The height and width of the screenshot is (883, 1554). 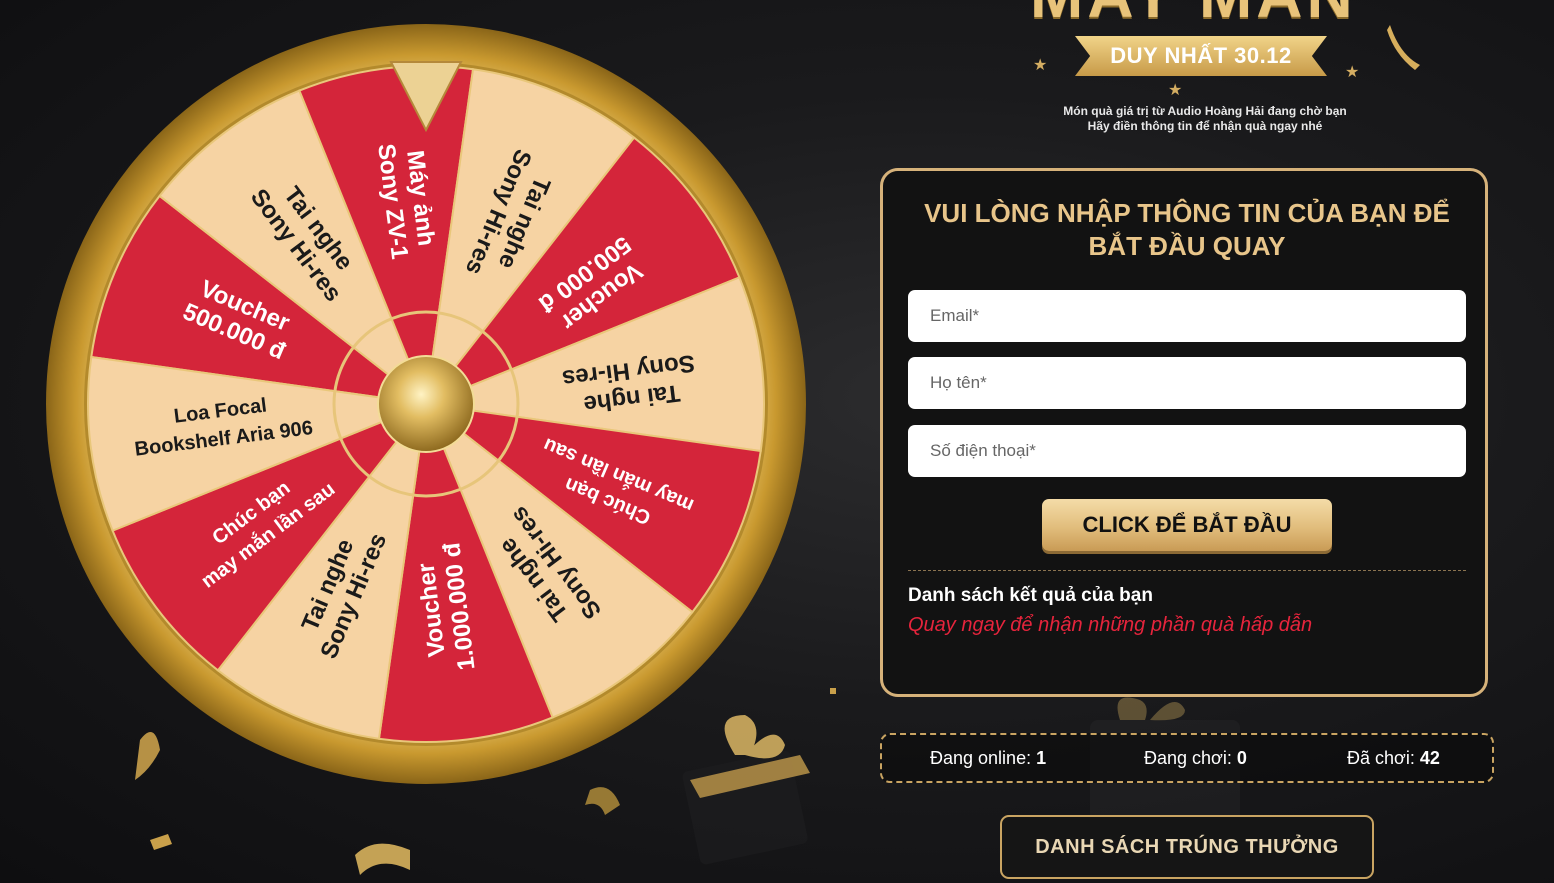 What do you see at coordinates (981, 758) in the screenshot?
I see `stat-online-label: Đang online:` at bounding box center [981, 758].